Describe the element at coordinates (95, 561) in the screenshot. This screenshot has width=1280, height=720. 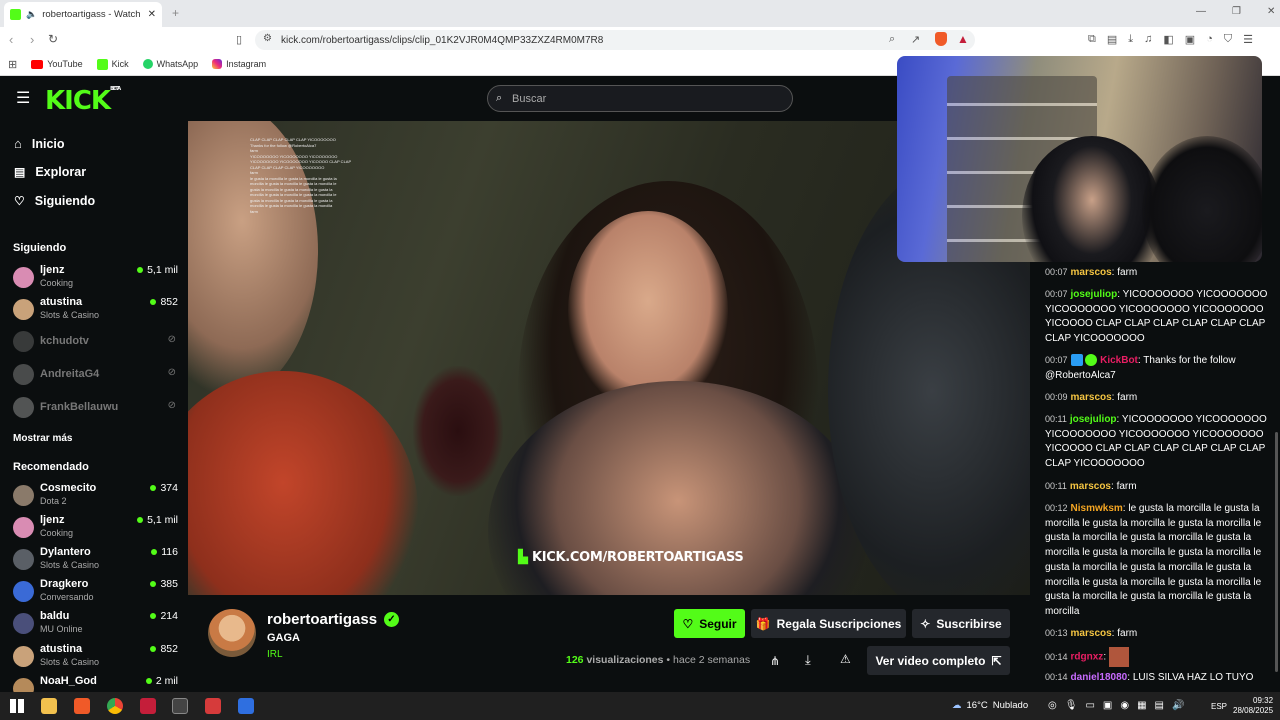
I see `recommended-item: Dylantero Slots & Casino 116` at that location.